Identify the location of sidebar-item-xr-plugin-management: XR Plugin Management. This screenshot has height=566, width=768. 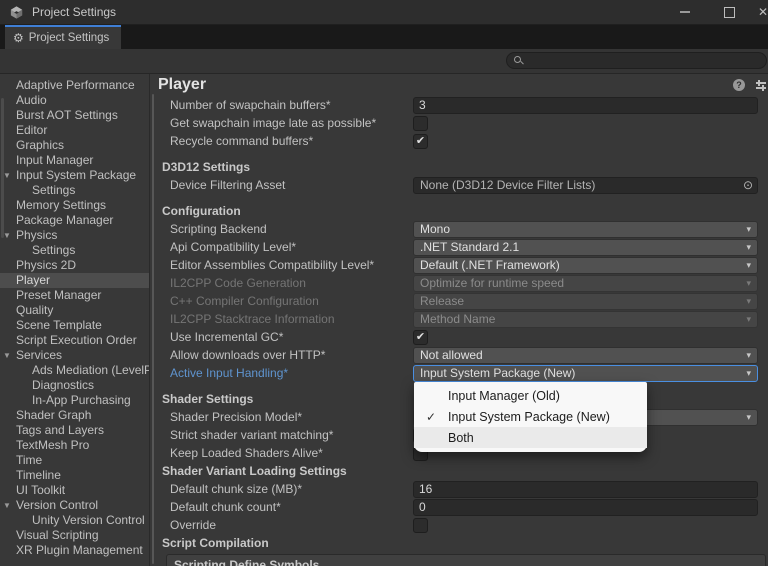
(74, 550).